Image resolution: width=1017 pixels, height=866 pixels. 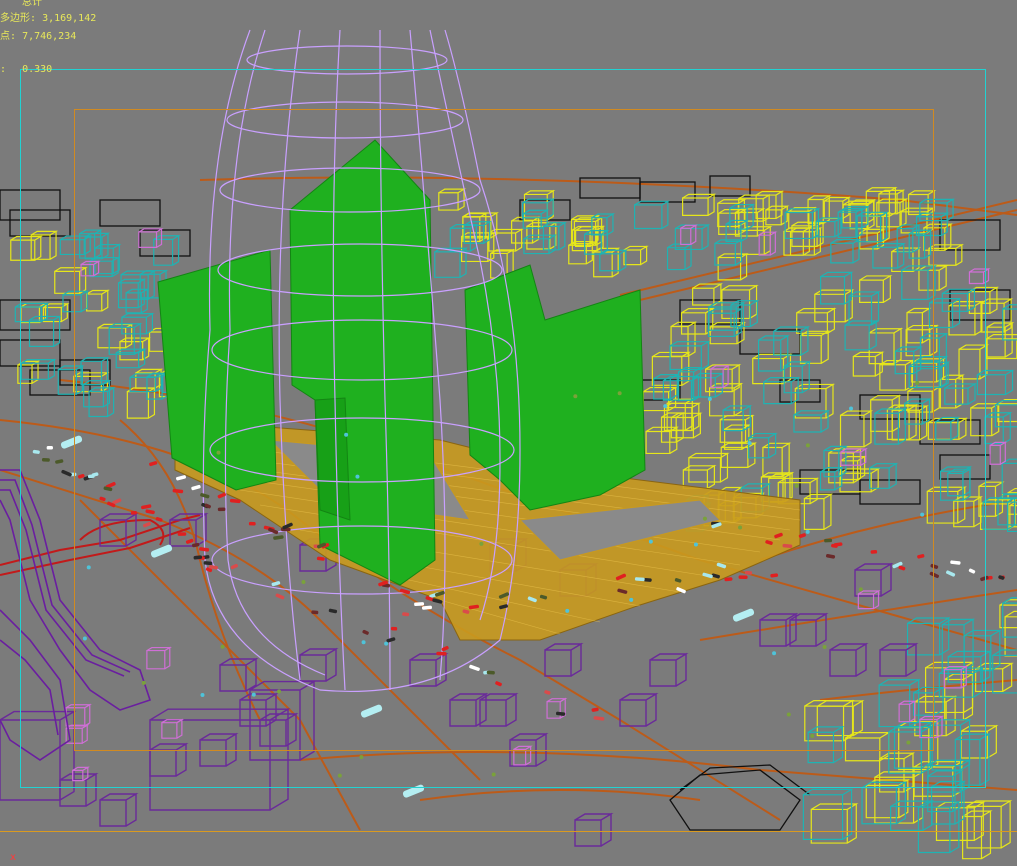 I want to click on stats-polys: 多边形: 3,169,142, so click(x=48, y=19).